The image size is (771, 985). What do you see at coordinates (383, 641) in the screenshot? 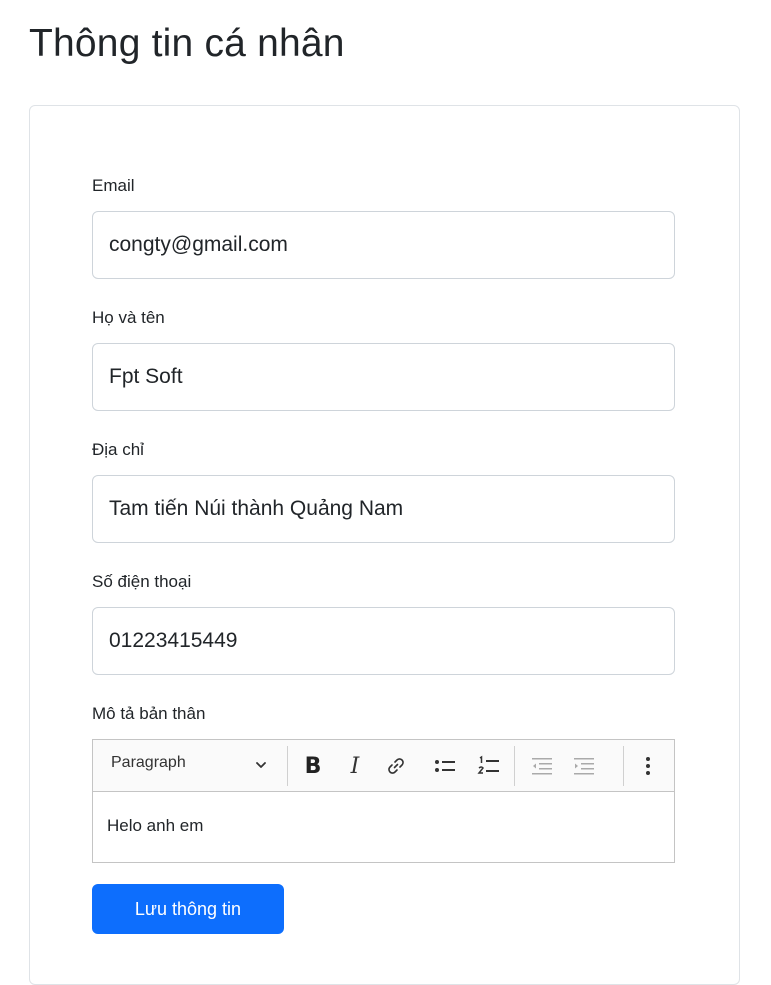
I see `phone-field` at bounding box center [383, 641].